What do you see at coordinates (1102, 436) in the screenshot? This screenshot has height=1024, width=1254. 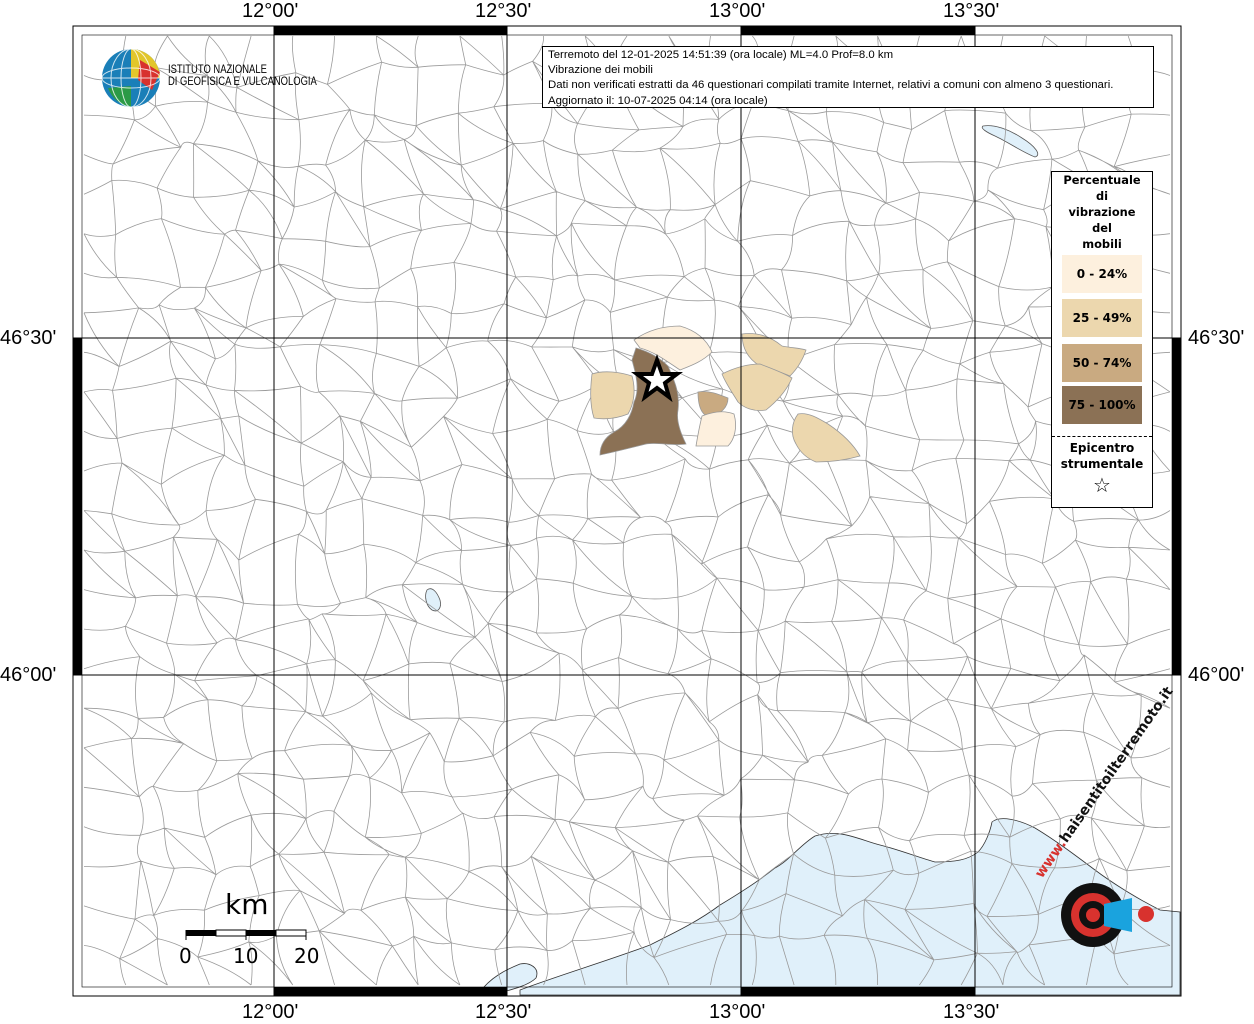 I see `legend-separator` at bounding box center [1102, 436].